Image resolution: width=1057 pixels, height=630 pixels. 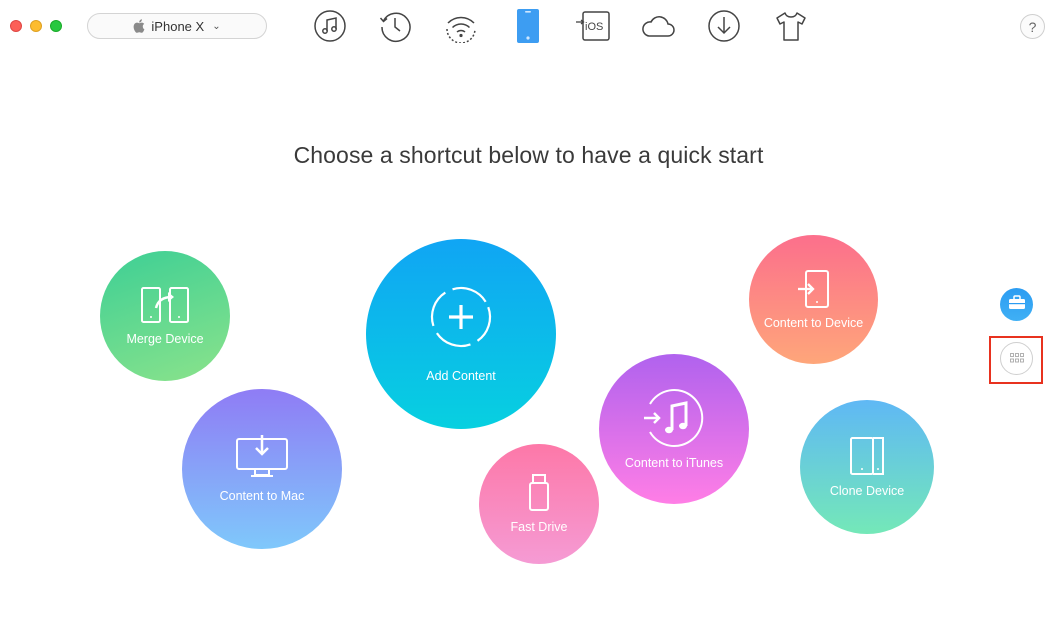 I want to click on window-maximize-button, so click(x=56, y=26).